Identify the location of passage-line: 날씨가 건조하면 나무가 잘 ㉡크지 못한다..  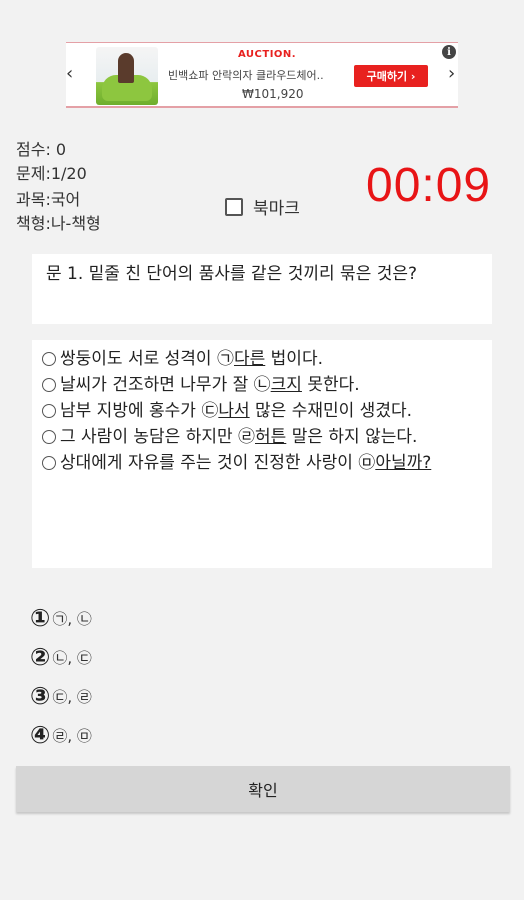
(262, 385).